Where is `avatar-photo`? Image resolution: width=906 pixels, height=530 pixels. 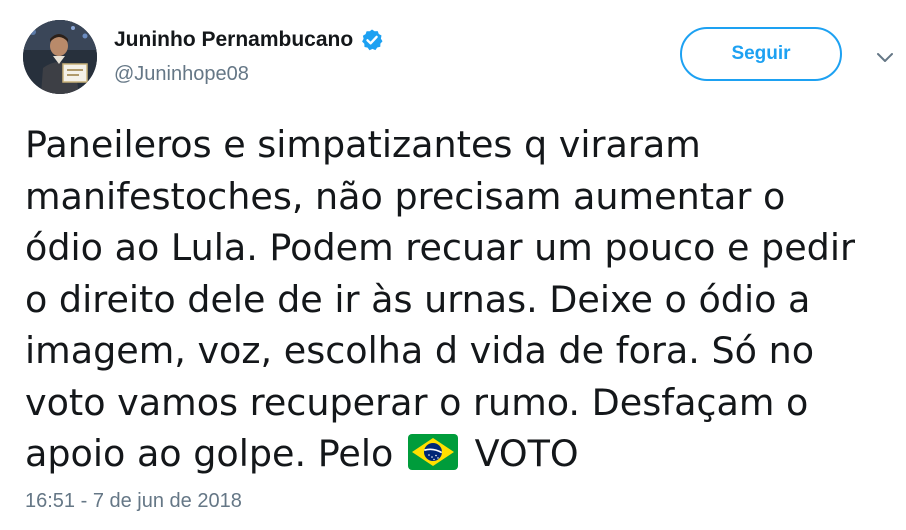
avatar-photo is located at coordinates (60, 57).